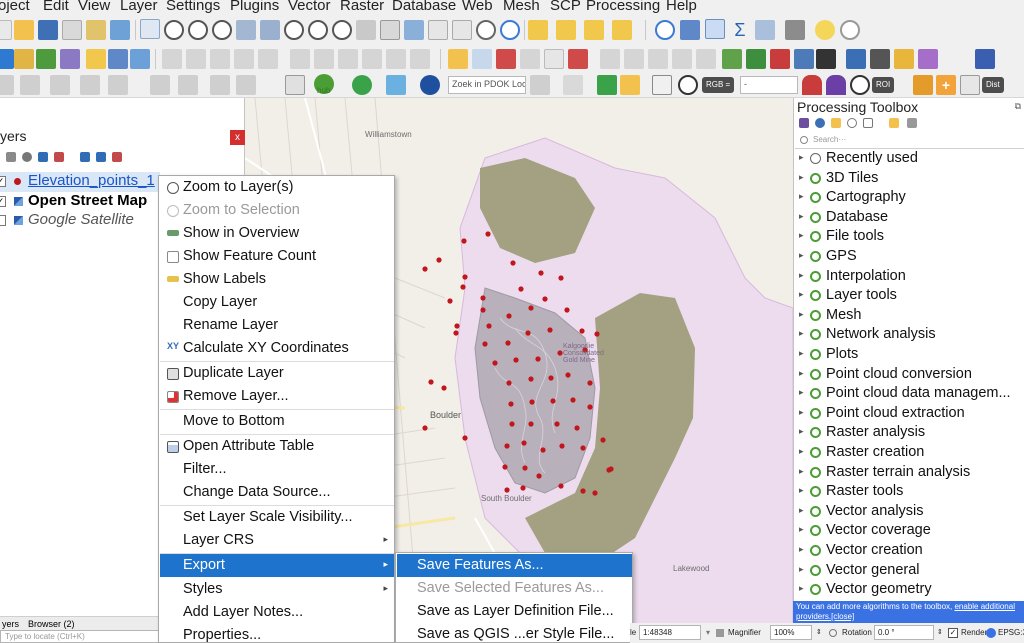 The image size is (1024, 643). What do you see at coordinates (909, 257) in the screenshot?
I see `processing-group-item: ▸ GPS` at bounding box center [909, 257].